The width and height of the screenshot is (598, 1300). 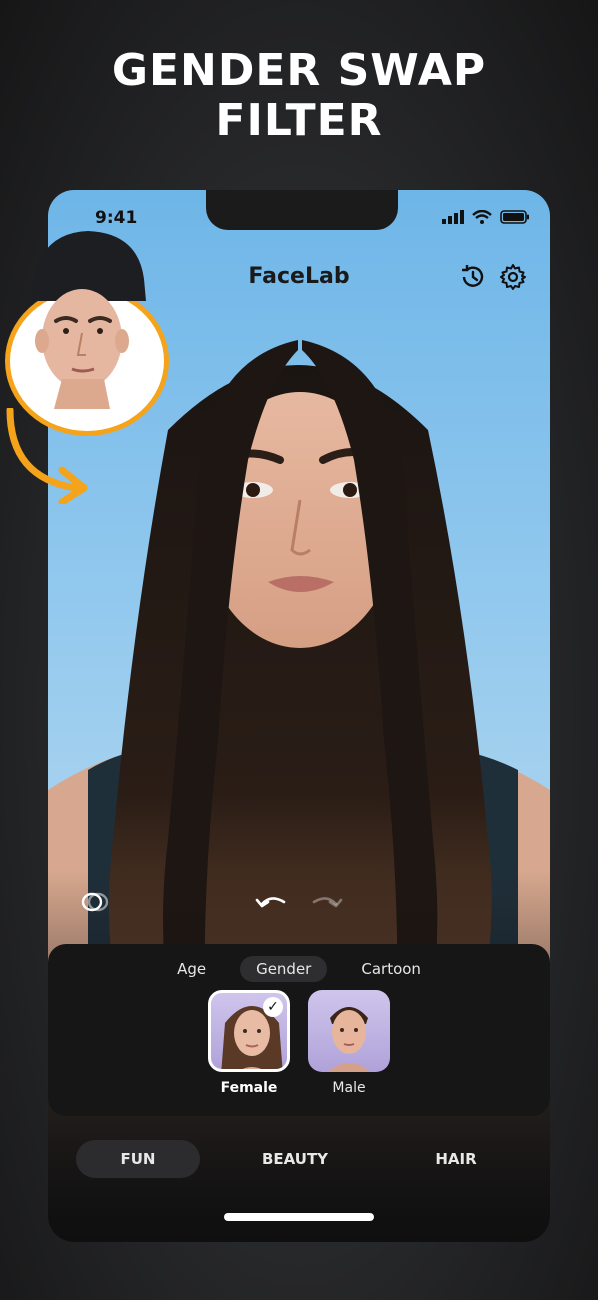 What do you see at coordinates (514, 217) in the screenshot?
I see `battery-icon` at bounding box center [514, 217].